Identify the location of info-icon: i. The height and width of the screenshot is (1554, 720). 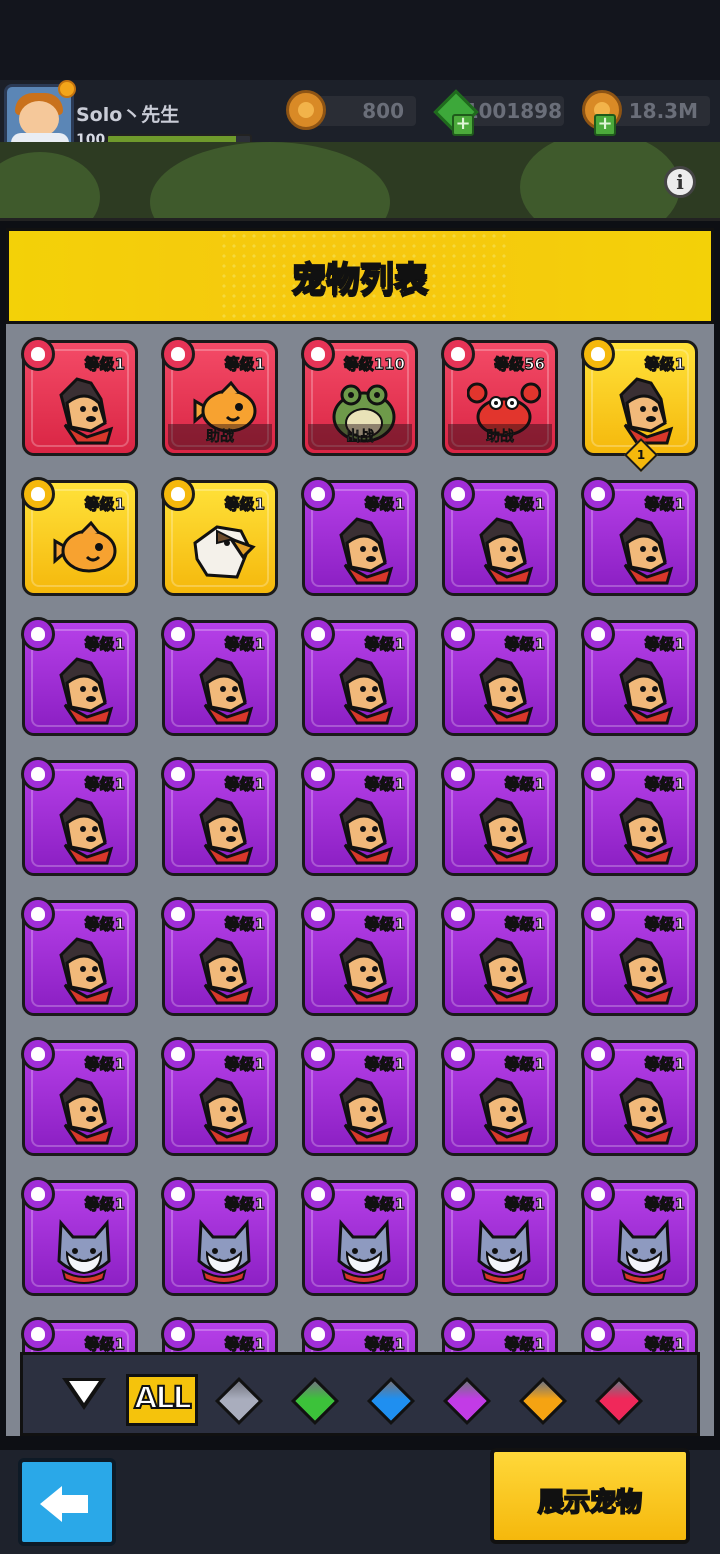
(680, 182).